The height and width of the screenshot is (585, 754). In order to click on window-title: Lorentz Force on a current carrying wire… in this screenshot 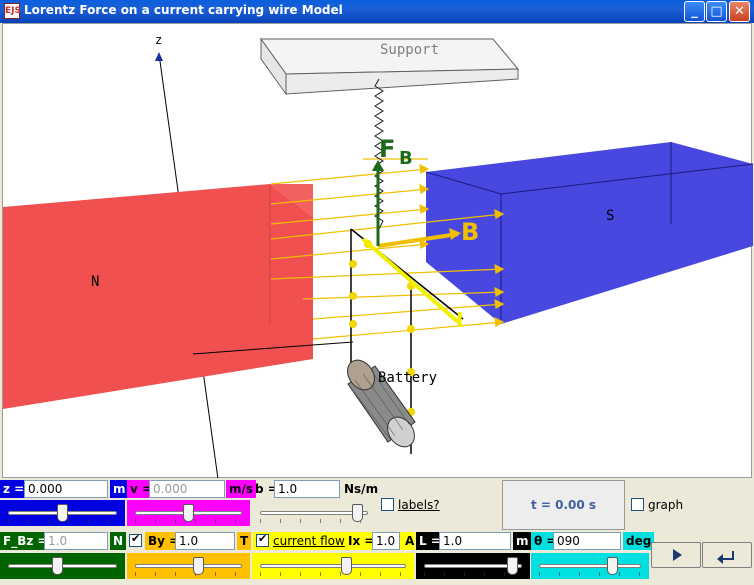, I will do `click(183, 10)`.